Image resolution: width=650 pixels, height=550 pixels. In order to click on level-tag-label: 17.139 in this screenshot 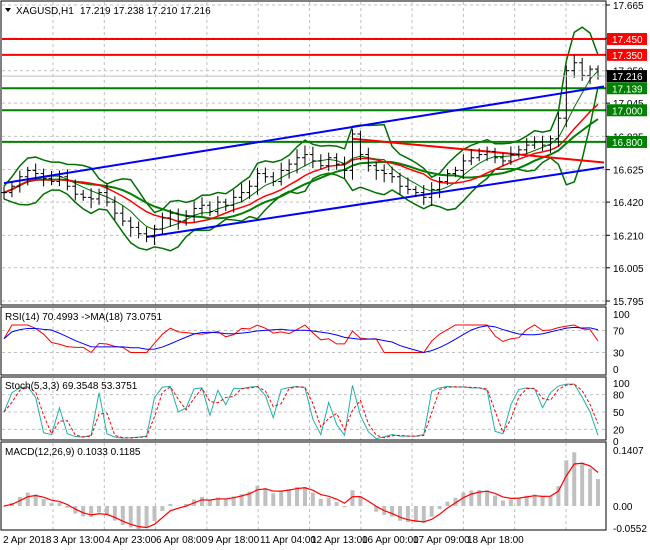, I will do `click(627, 89)`.